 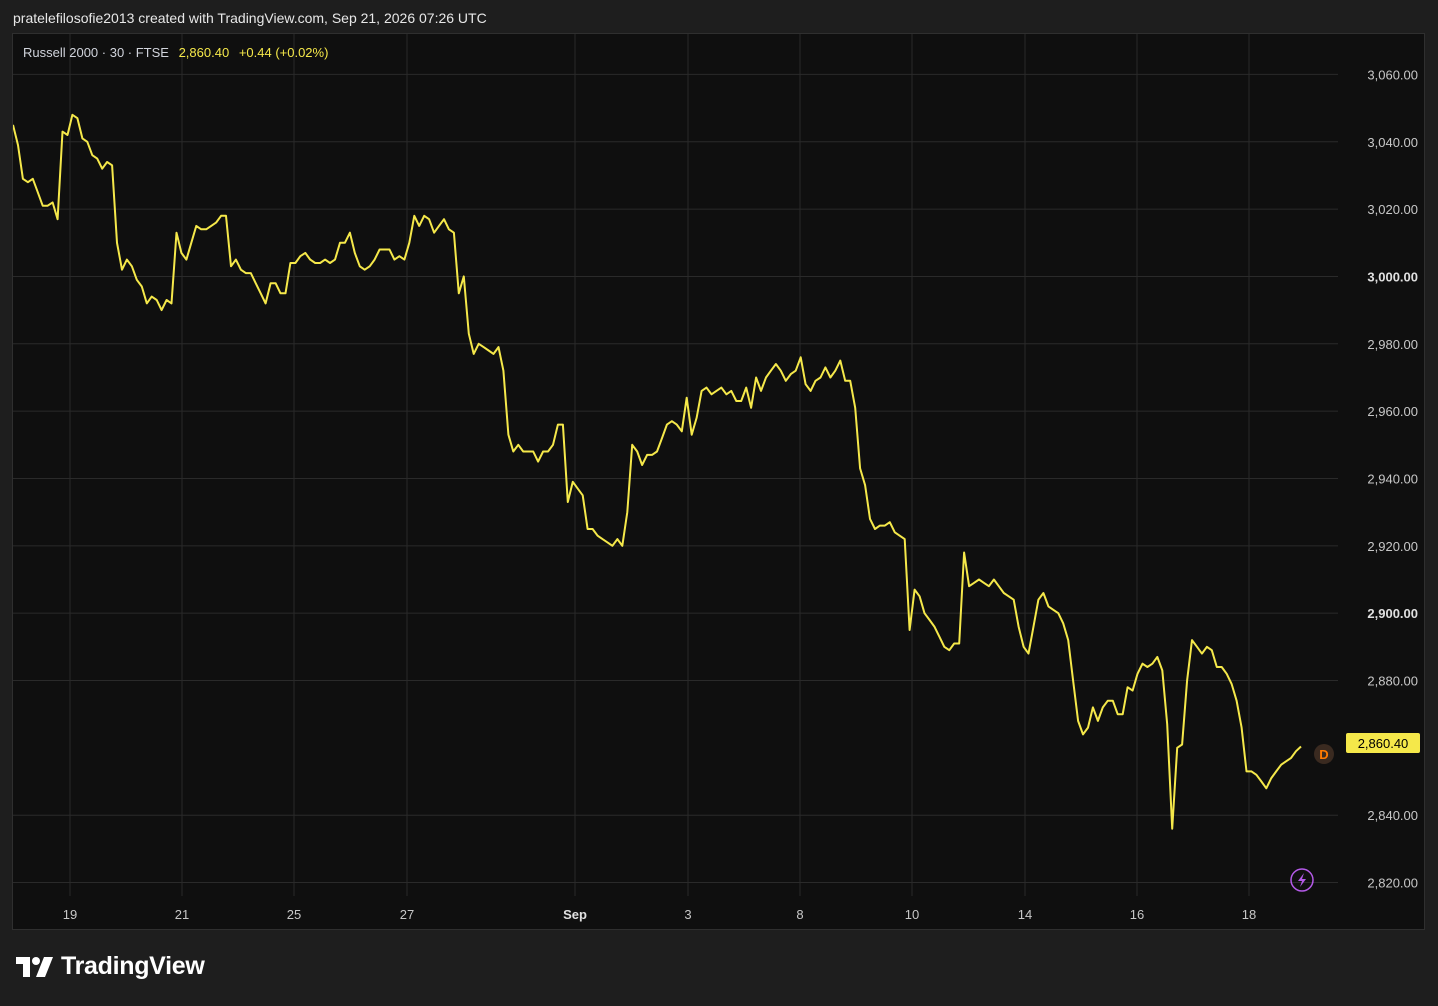 I want to click on x-axis: 19 21 25 27 Sep 3 8 10 14 16 18, so click(x=659, y=914).